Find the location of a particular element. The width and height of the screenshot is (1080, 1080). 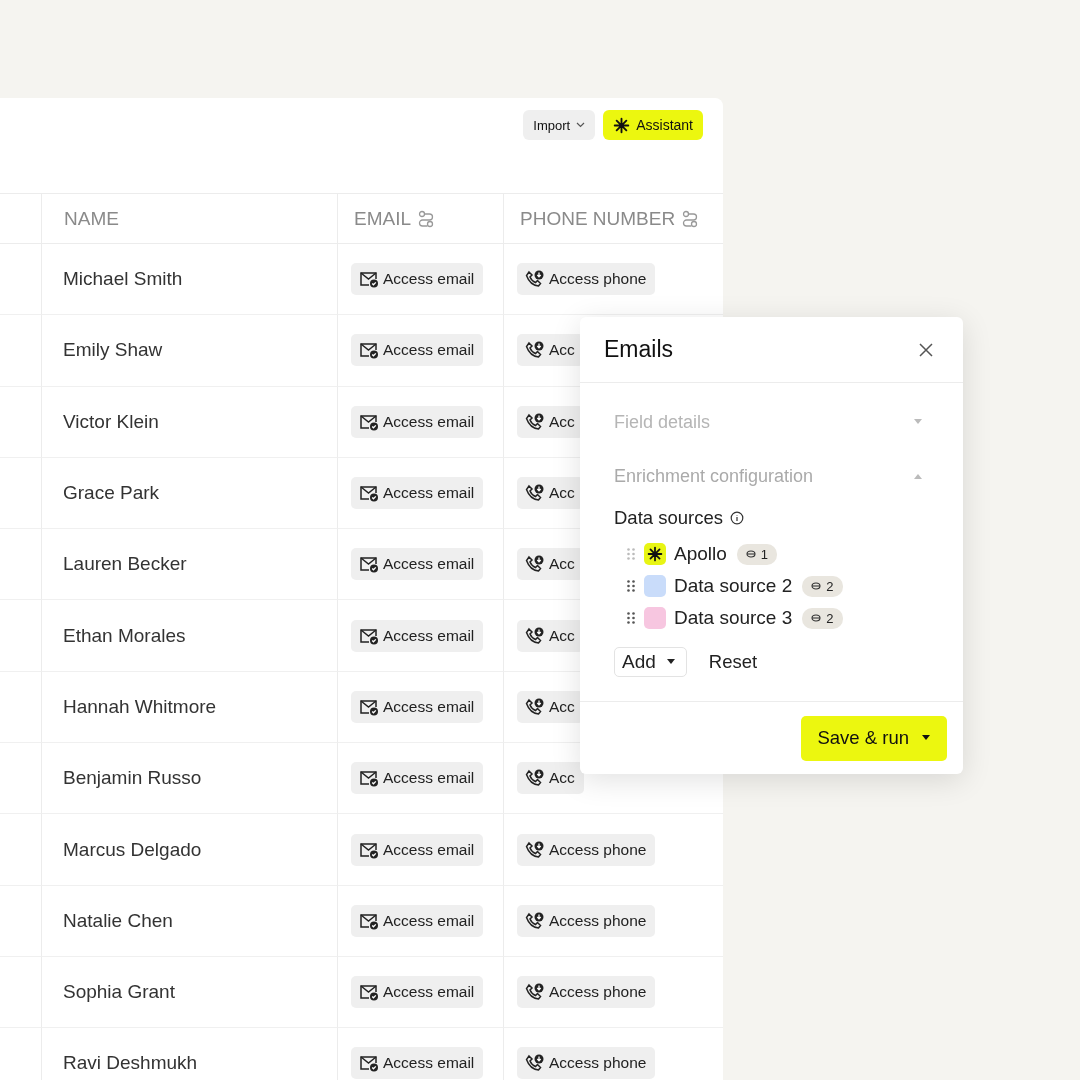

add-dropdown: Add is located at coordinates (650, 662).